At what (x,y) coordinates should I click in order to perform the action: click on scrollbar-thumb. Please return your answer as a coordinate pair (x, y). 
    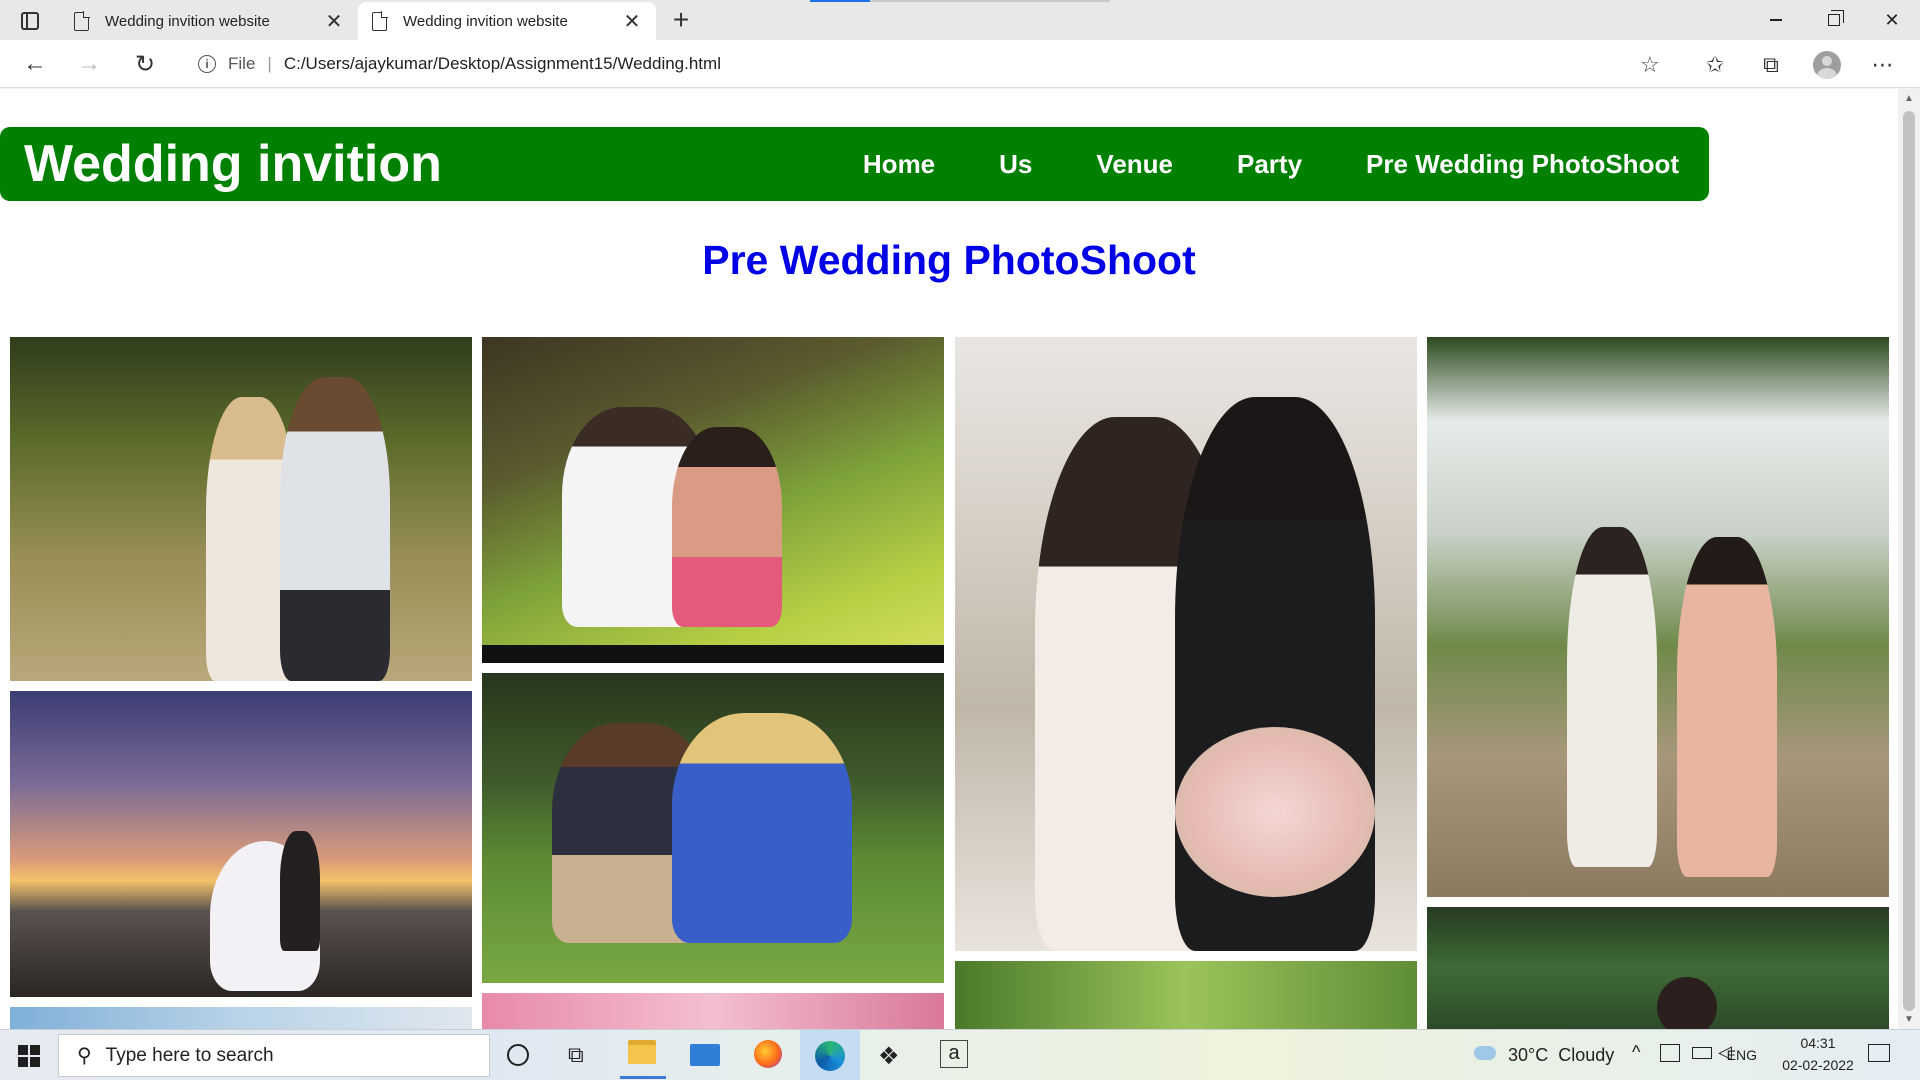
    Looking at the image, I should click on (1909, 561).